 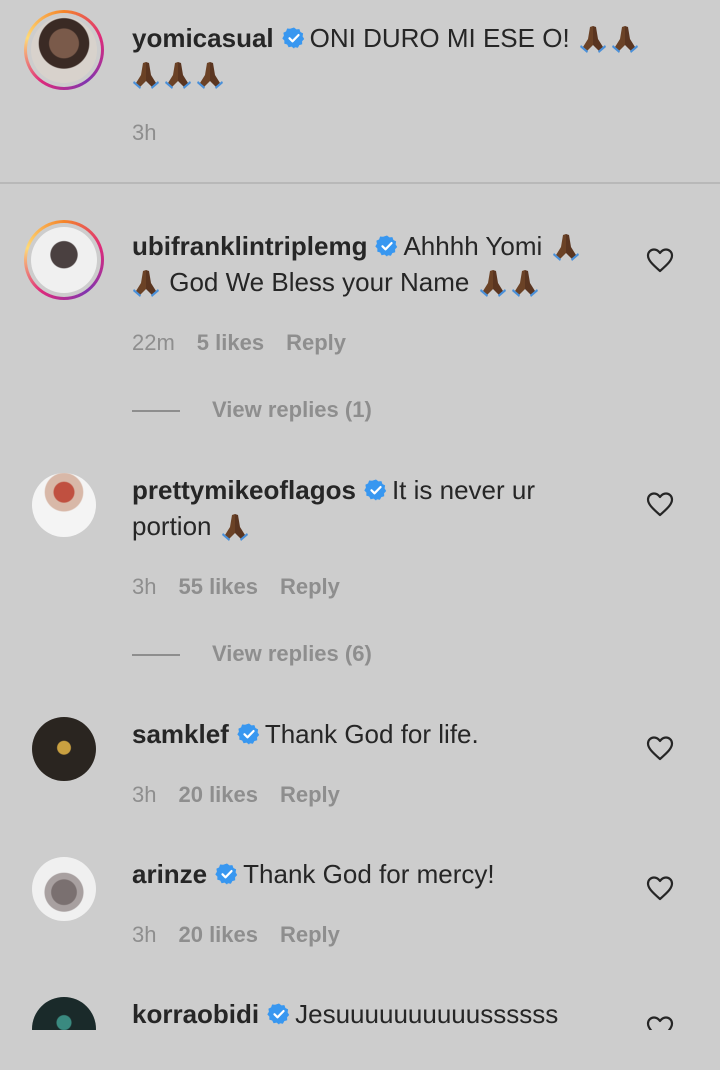 I want to click on username: arinze, so click(x=169, y=874).